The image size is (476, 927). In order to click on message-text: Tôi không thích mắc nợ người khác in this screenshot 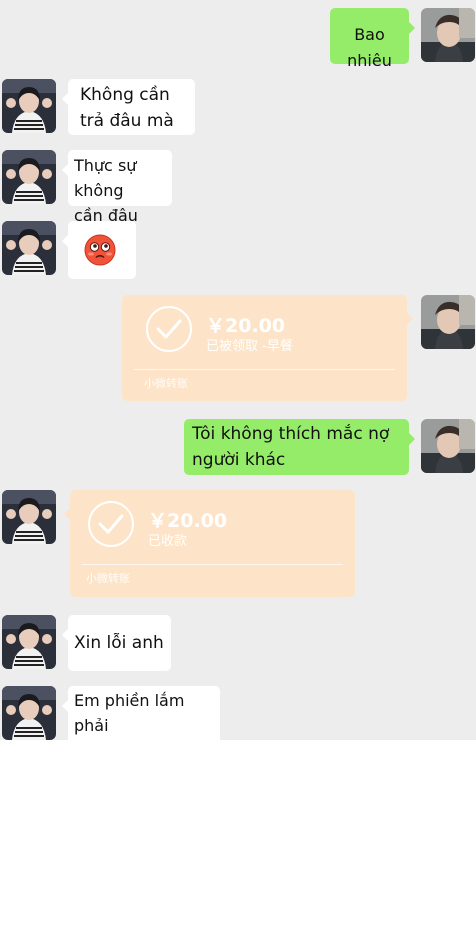, I will do `click(291, 447)`.